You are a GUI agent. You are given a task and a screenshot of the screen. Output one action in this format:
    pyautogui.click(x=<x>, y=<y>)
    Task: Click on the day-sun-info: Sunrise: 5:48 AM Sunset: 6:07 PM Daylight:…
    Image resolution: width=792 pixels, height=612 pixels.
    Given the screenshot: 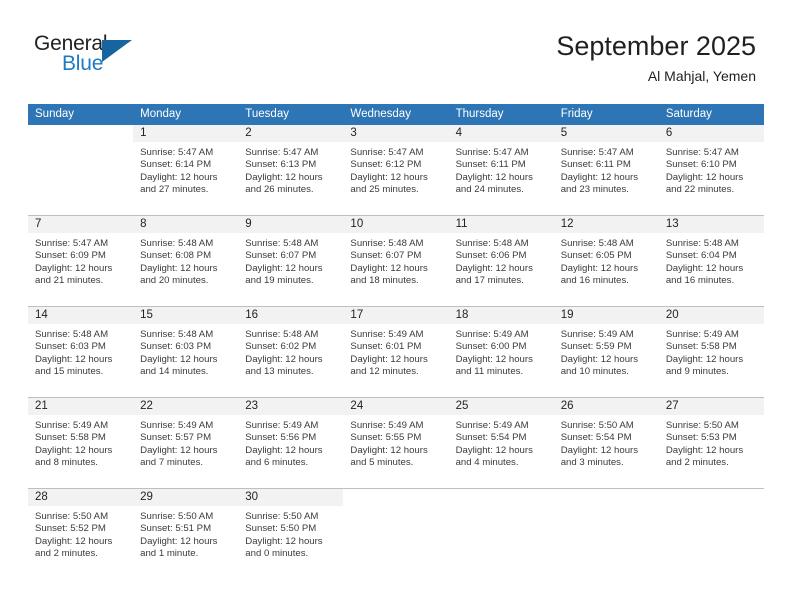 What is the action you would take?
    pyautogui.click(x=290, y=260)
    